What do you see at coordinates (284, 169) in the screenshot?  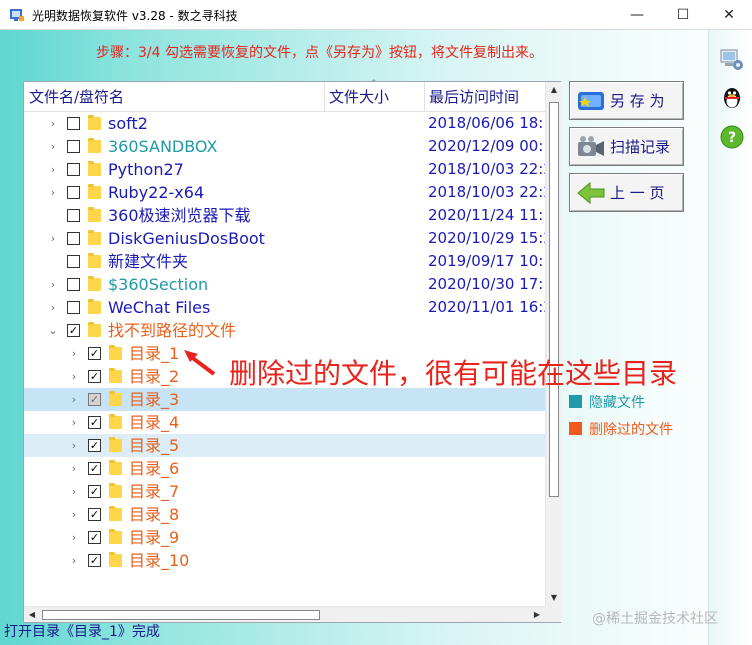 I see `table-row: › Python27 2018/10/03 22:2` at bounding box center [284, 169].